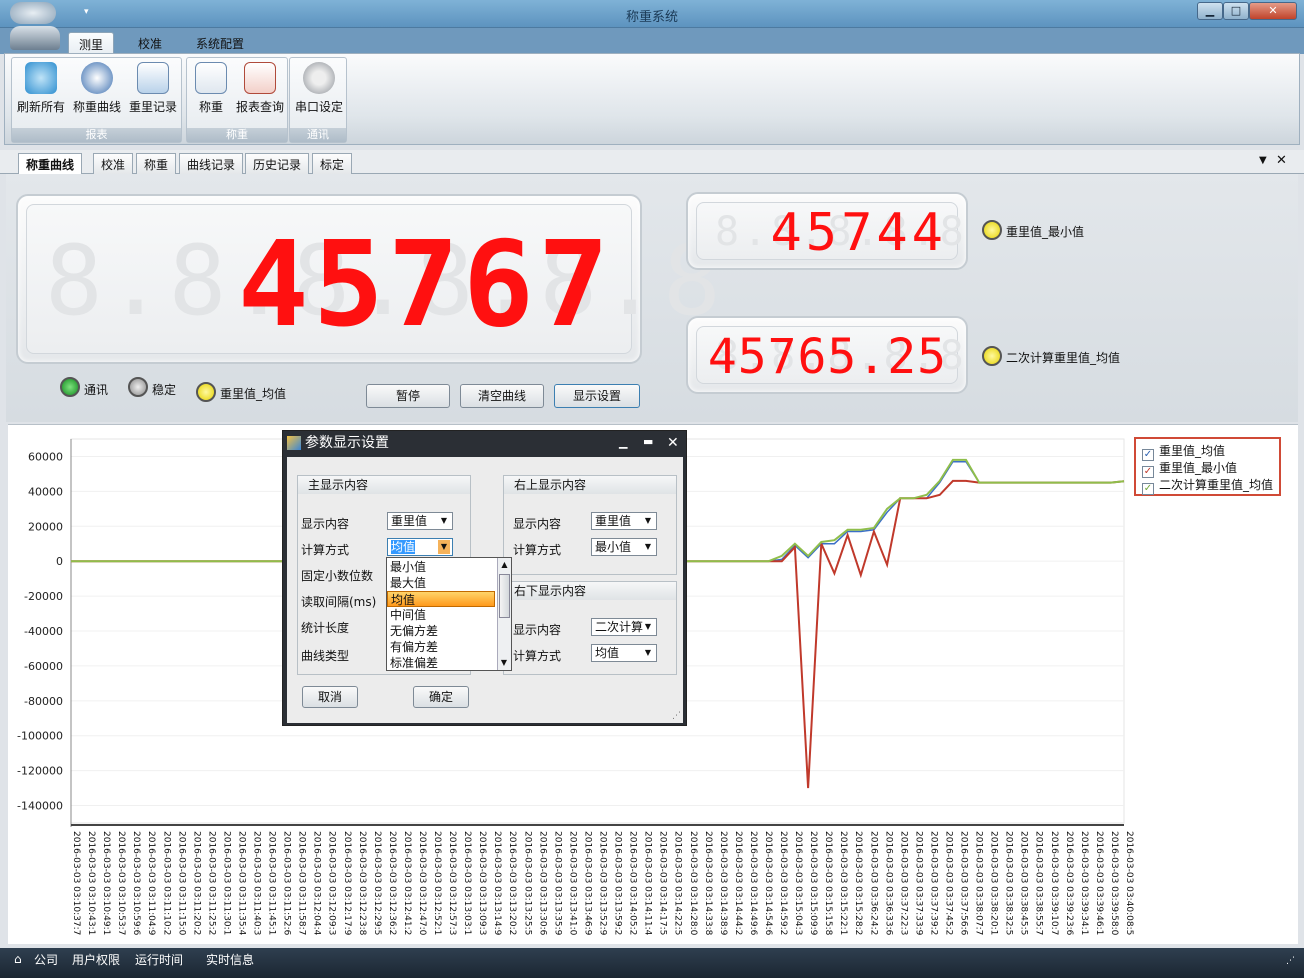  I want to click on chart-legend: ✓ 重里值_均值 ✓ 重里值_最小值 ✓ 二次计算重里值_均值, so click(1207, 466).